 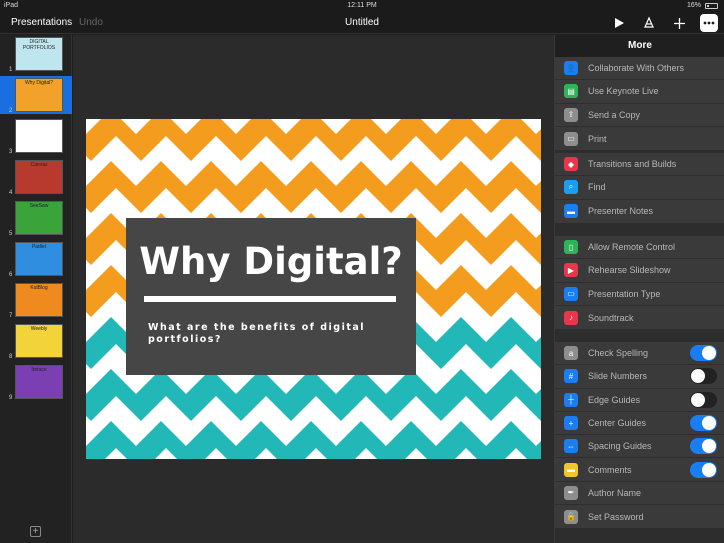 I want to click on slide-thumbnail-row: 1 DIGITAL PORTFOLIOS, so click(x=36, y=54).